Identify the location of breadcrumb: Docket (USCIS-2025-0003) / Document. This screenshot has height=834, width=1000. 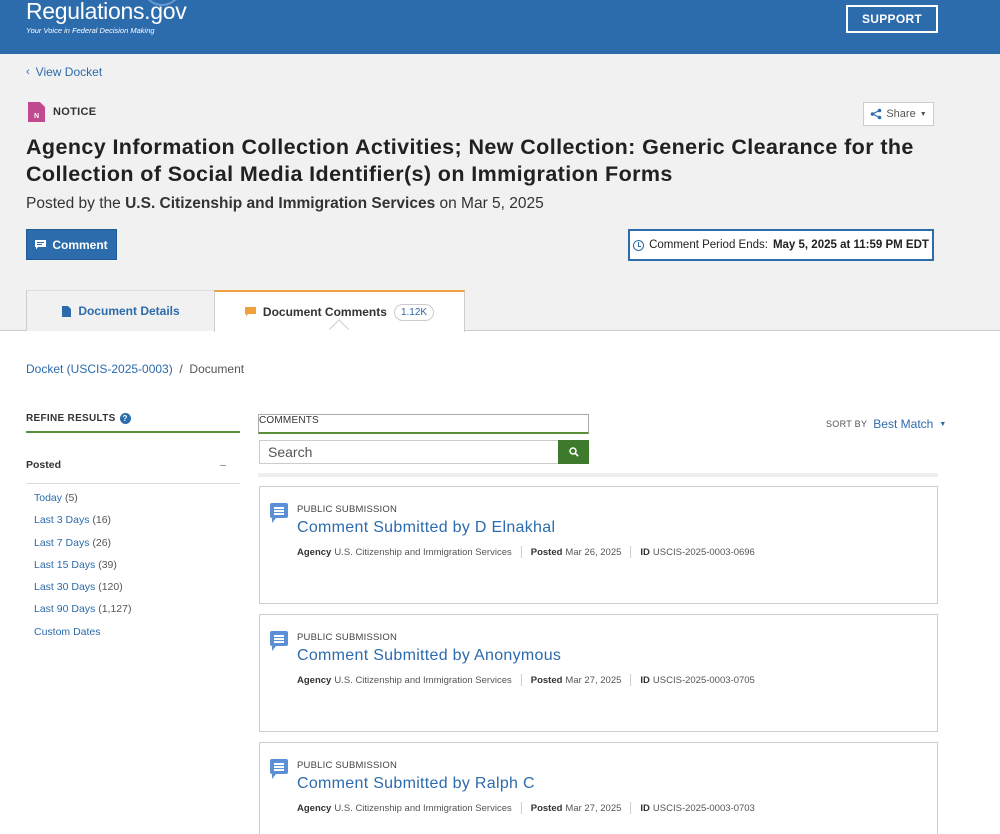
(135, 369).